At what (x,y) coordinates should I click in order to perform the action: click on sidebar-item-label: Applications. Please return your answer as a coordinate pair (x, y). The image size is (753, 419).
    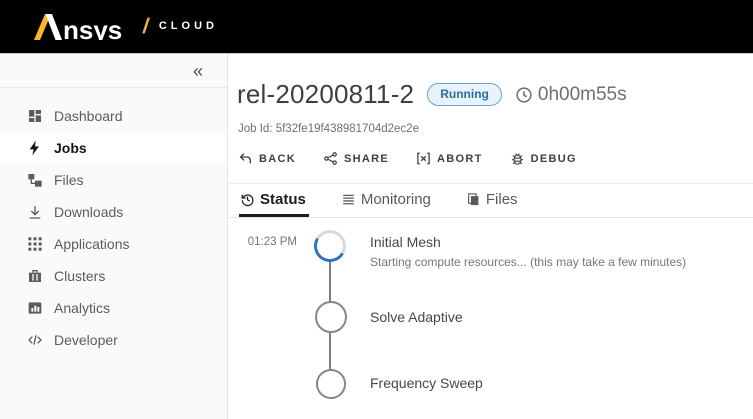
    Looking at the image, I should click on (92, 244).